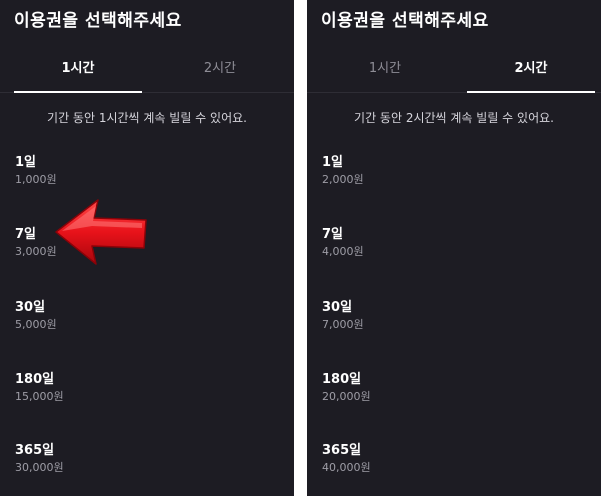 This screenshot has height=496, width=601. I want to click on red-arrow-icon, so click(101, 232).